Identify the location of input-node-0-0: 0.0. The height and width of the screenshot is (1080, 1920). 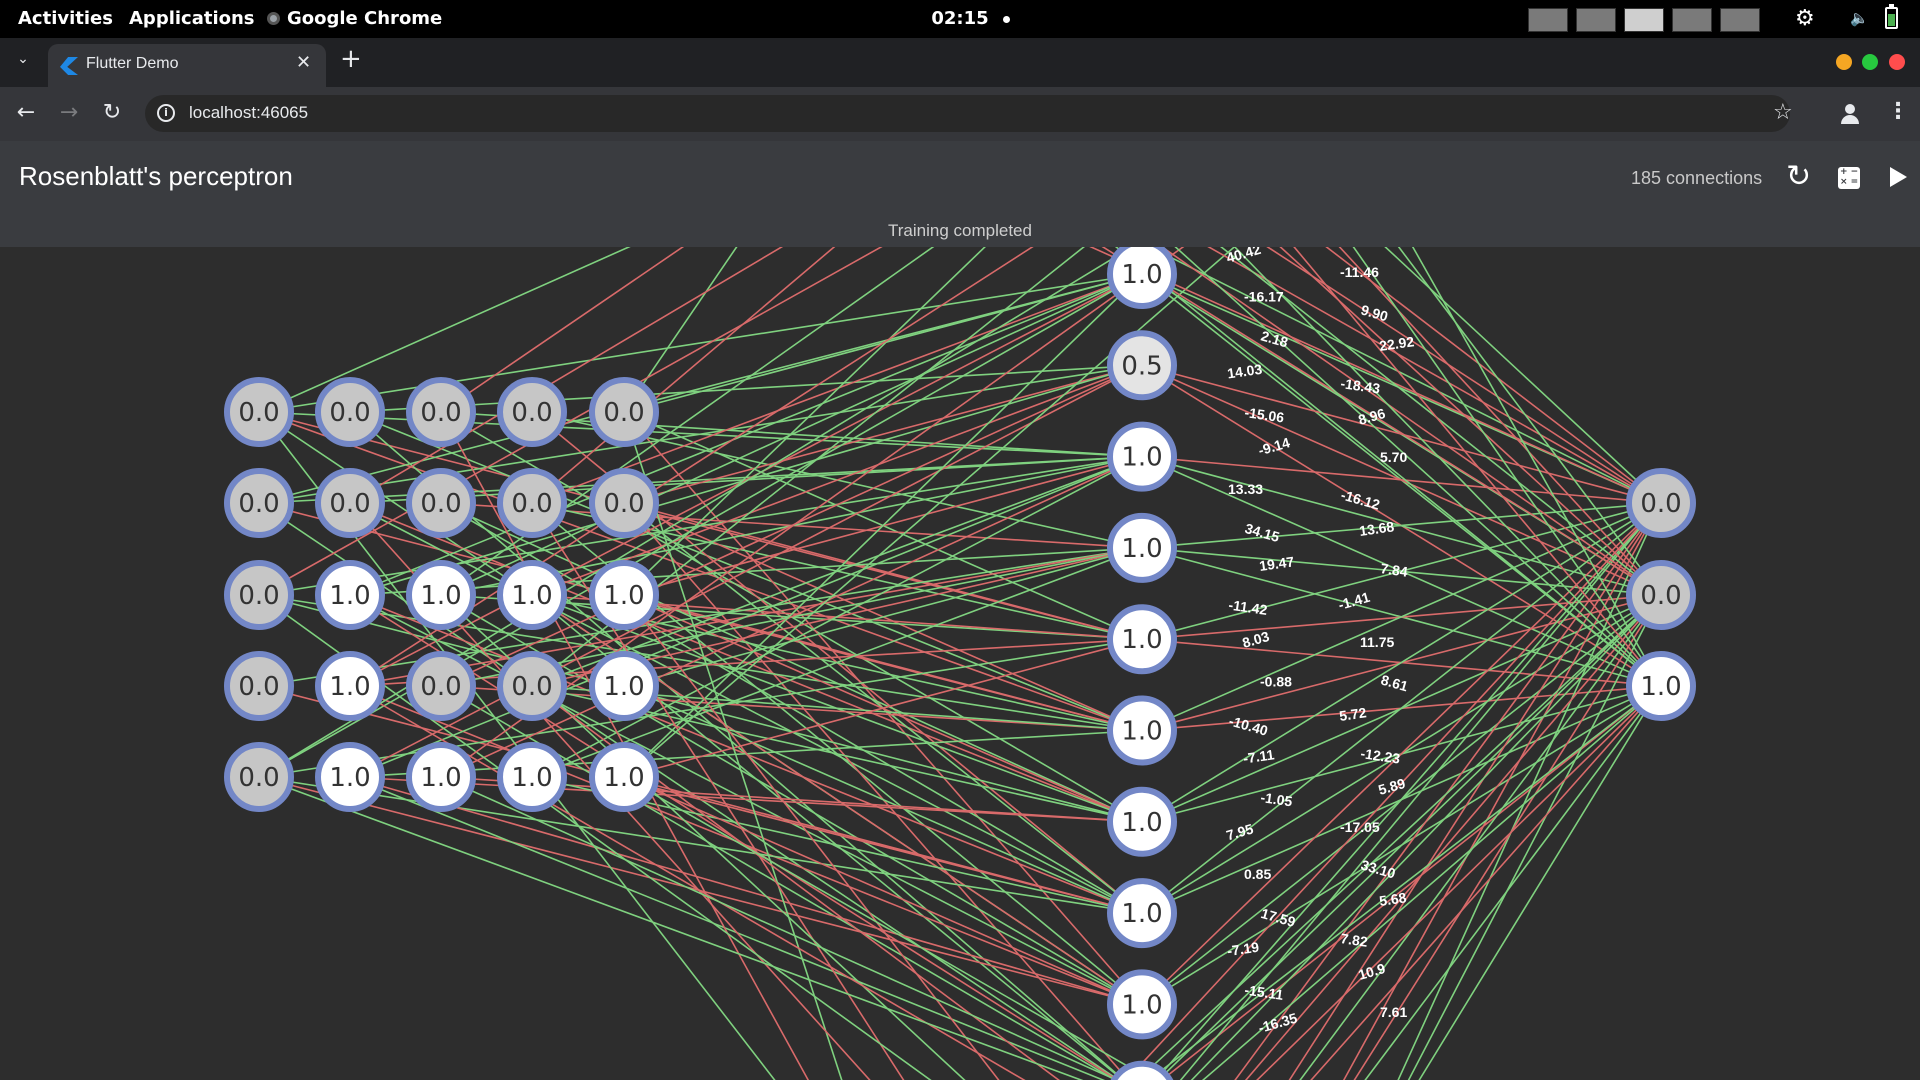
(259, 412).